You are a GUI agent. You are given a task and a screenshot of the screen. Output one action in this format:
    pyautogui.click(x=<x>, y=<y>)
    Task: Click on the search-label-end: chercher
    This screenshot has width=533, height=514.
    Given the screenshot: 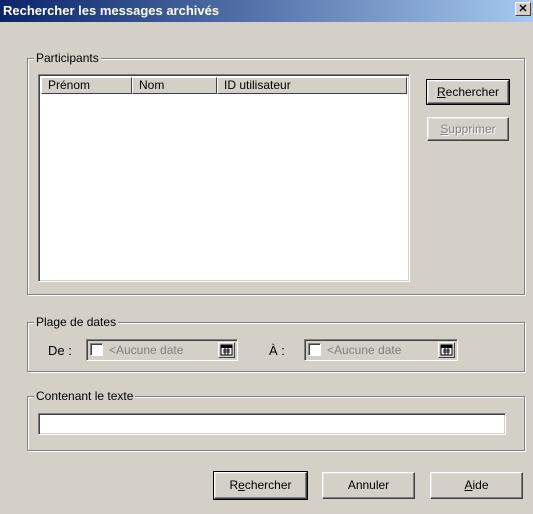 What is the action you would take?
    pyautogui.click(x=268, y=485)
    